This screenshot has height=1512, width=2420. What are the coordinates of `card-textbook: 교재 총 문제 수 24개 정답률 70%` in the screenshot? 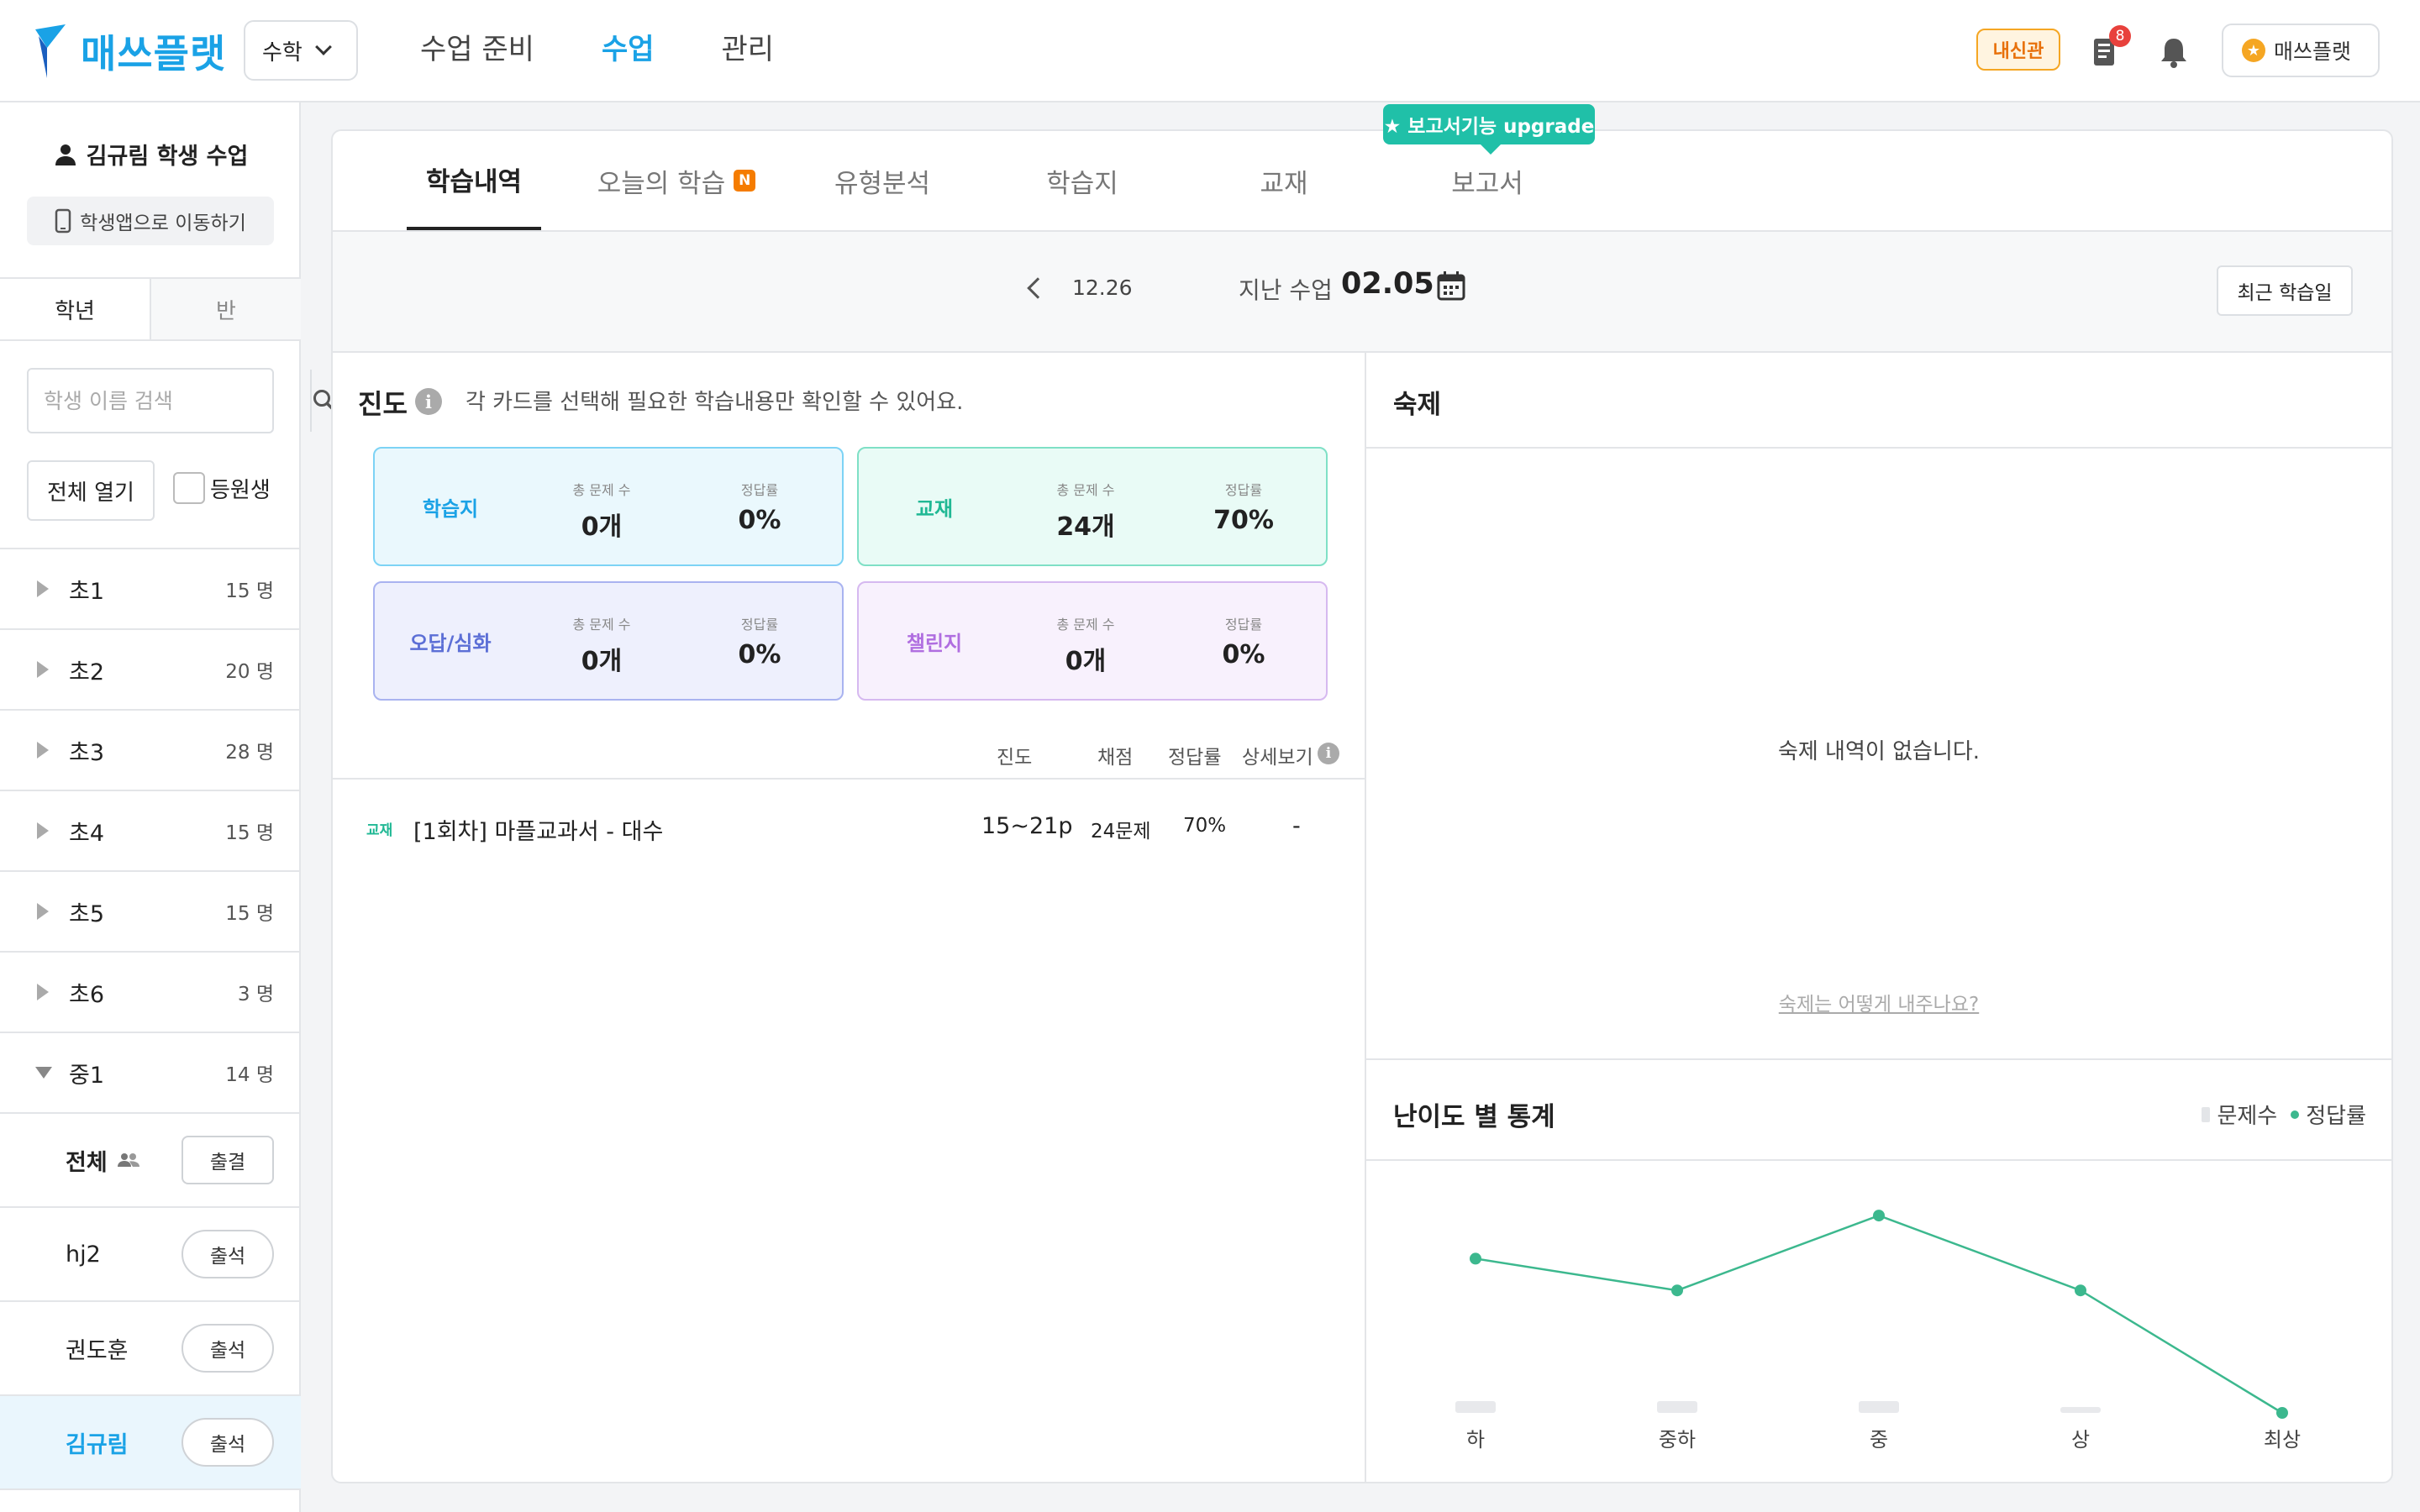 It's located at (1092, 506).